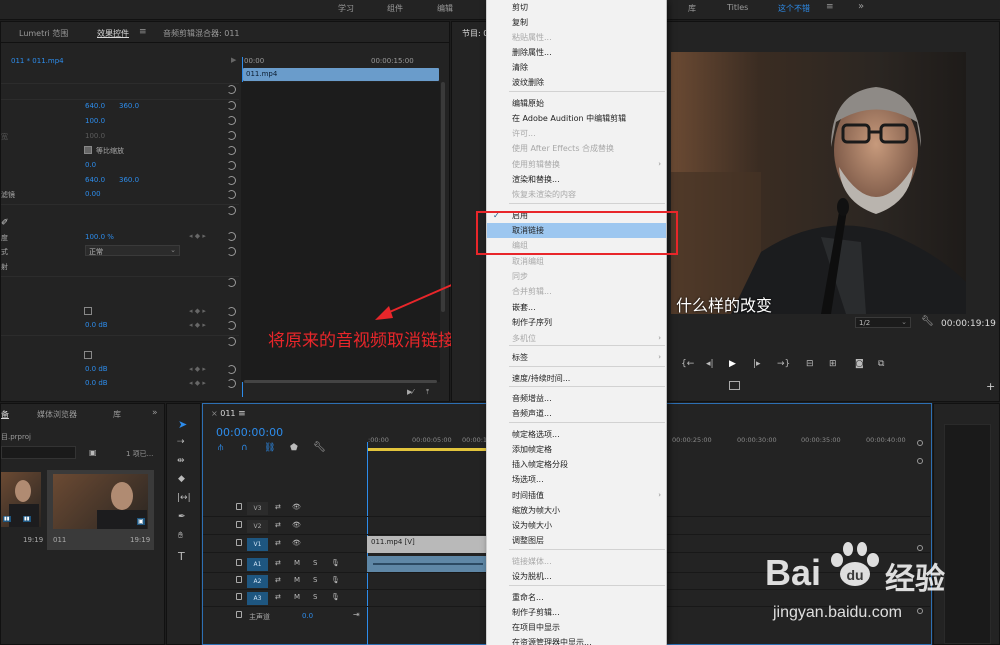  Describe the element at coordinates (96, 383) in the screenshot. I see `volume-right: 0.0 dB` at that location.